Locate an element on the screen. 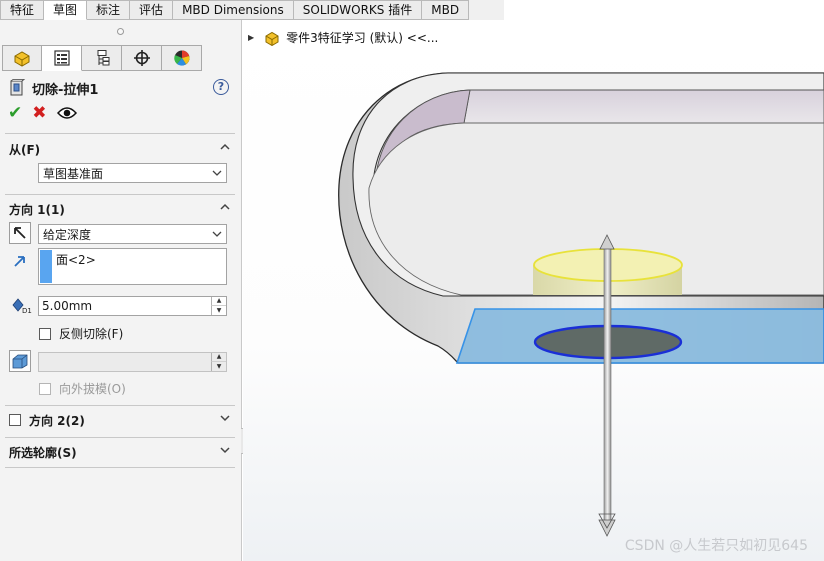 The image size is (824, 561). direction1-label: 方向 1(1) is located at coordinates (37, 209).